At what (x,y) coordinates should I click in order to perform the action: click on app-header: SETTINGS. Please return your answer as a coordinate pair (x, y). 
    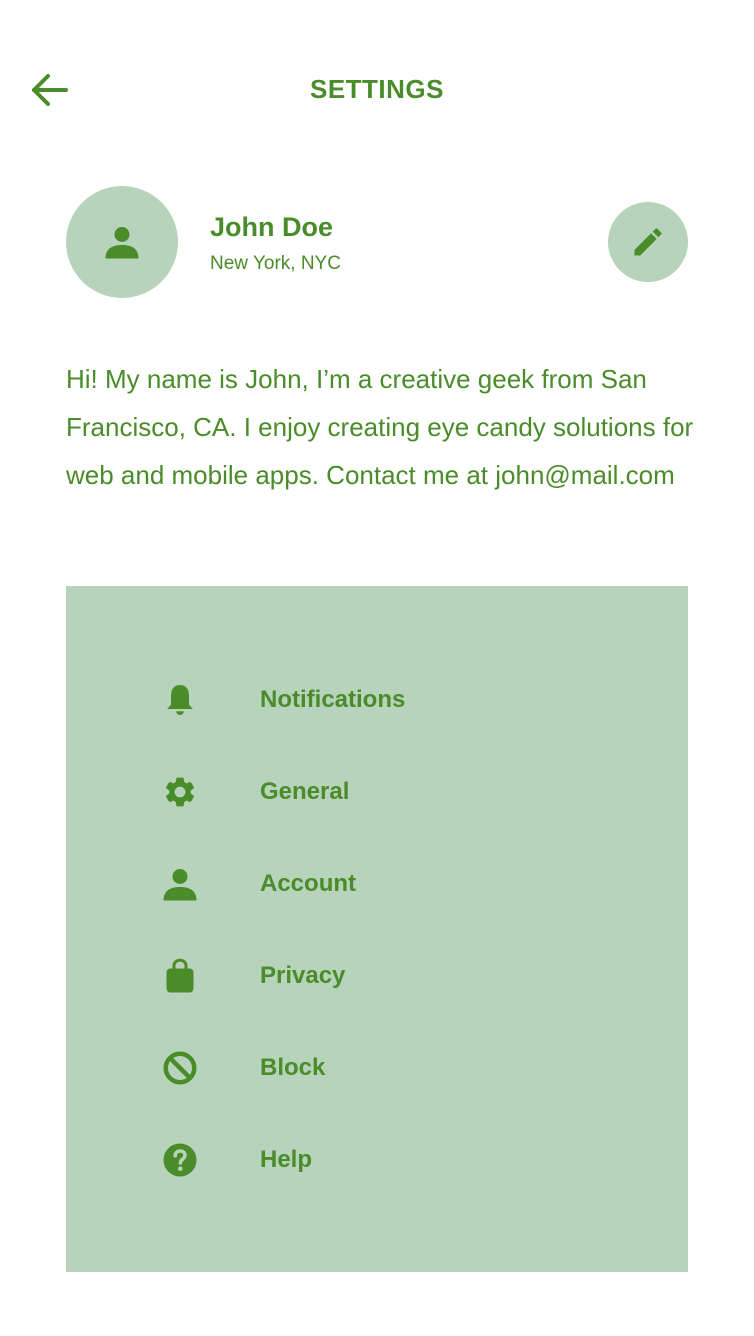
    Looking at the image, I should click on (377, 90).